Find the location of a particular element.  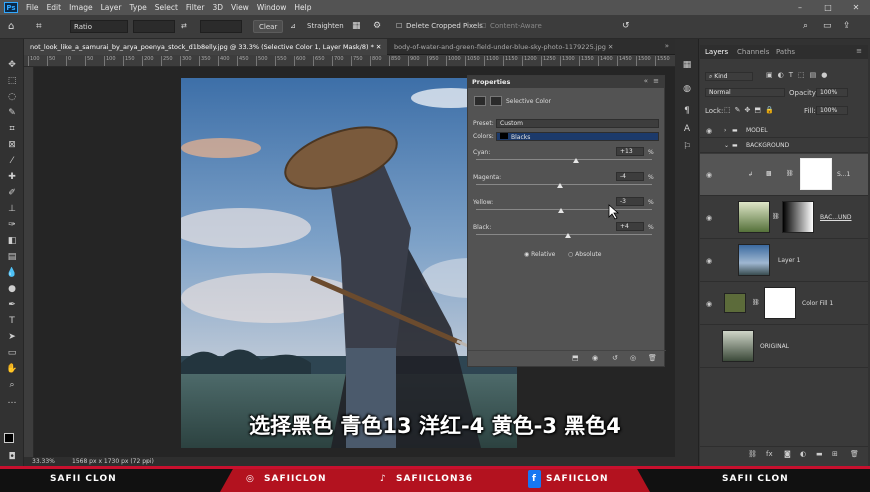

zoom-tool-icon: ⌕ is located at coordinates (12, 385).